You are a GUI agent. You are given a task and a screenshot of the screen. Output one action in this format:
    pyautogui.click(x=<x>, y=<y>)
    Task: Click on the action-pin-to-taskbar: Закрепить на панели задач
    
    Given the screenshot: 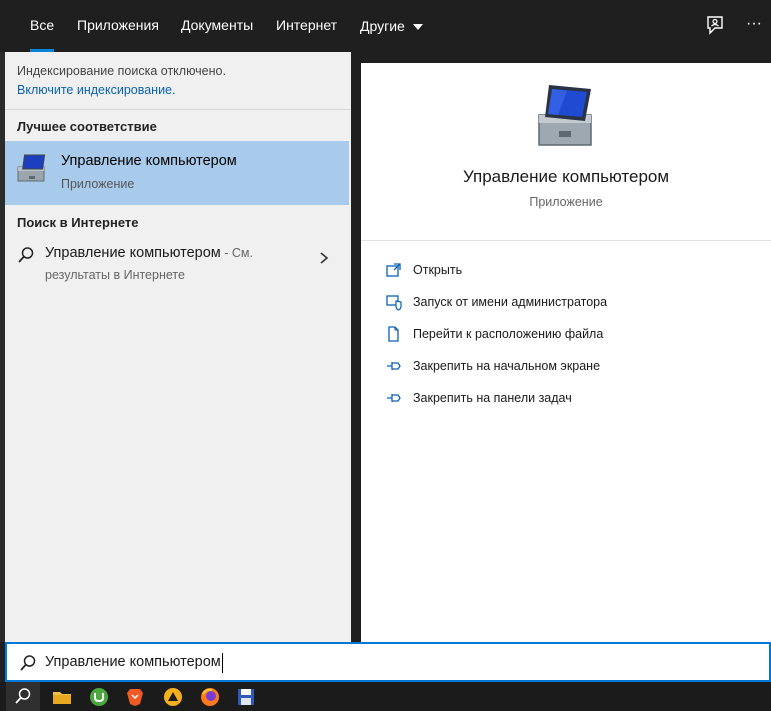 What is the action you would take?
    pyautogui.click(x=478, y=398)
    